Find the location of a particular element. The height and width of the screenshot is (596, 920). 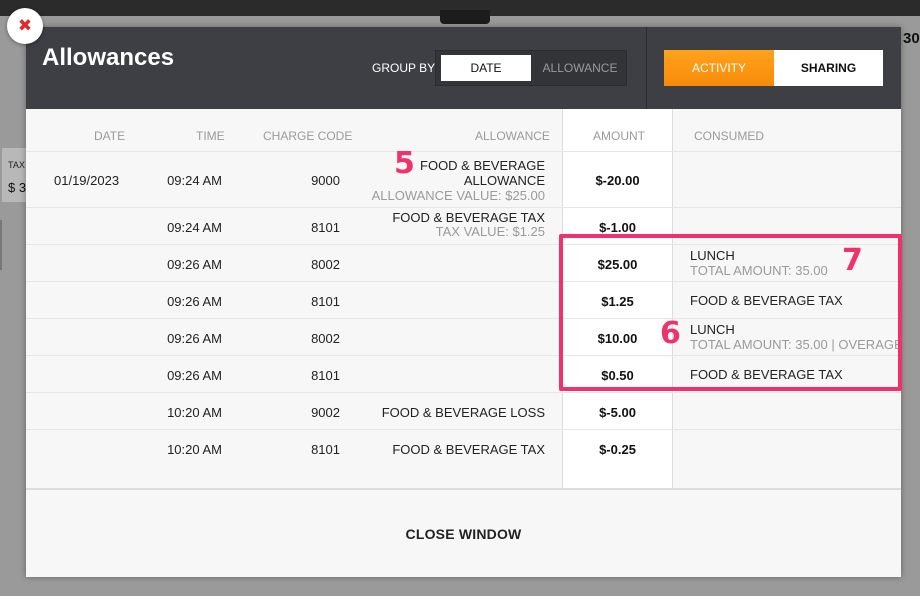

modal-title: Allowances is located at coordinates (108, 57).